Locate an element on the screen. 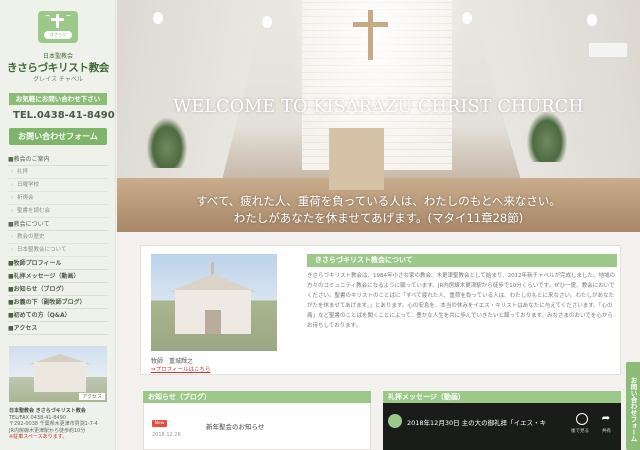 This screenshot has height=450, width=640. nav-item-denomination: 日本聖教会について is located at coordinates (58, 250).